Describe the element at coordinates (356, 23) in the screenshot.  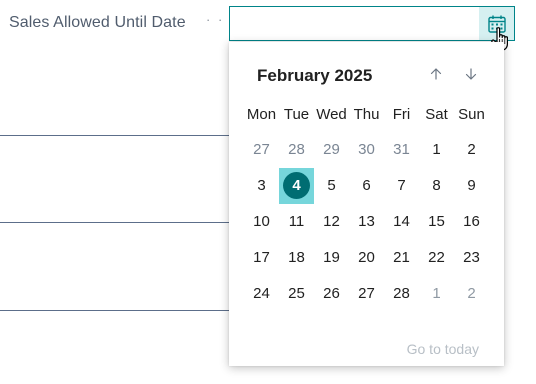
I see `date-input` at that location.